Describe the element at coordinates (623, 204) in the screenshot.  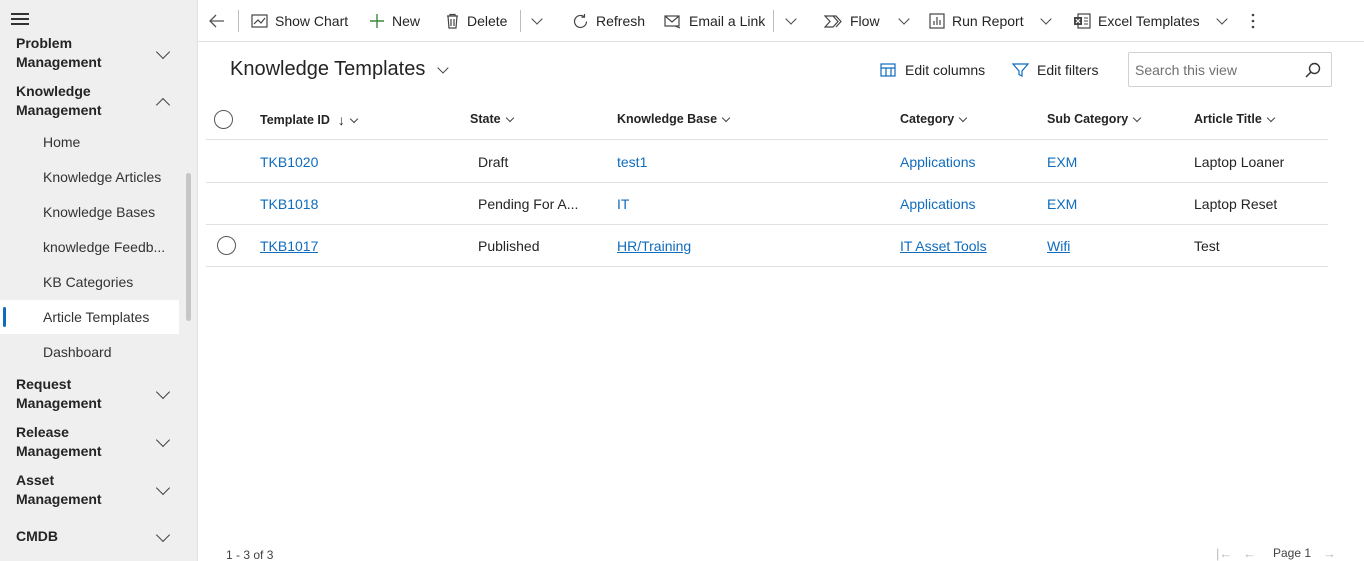
I see `knowledge-base-link: IT` at that location.